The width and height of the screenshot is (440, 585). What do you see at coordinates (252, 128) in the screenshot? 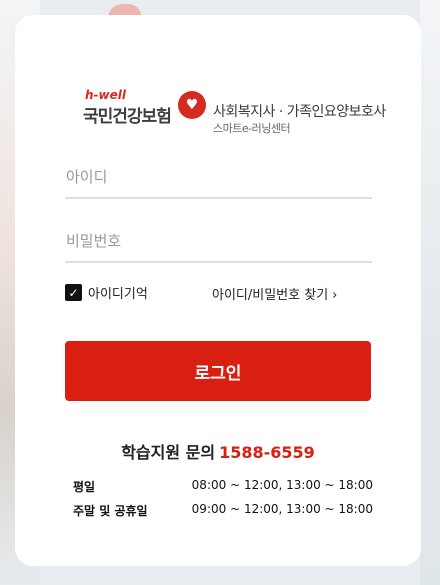
I see `org-subtitle: 스마트e-러닝센터` at bounding box center [252, 128].